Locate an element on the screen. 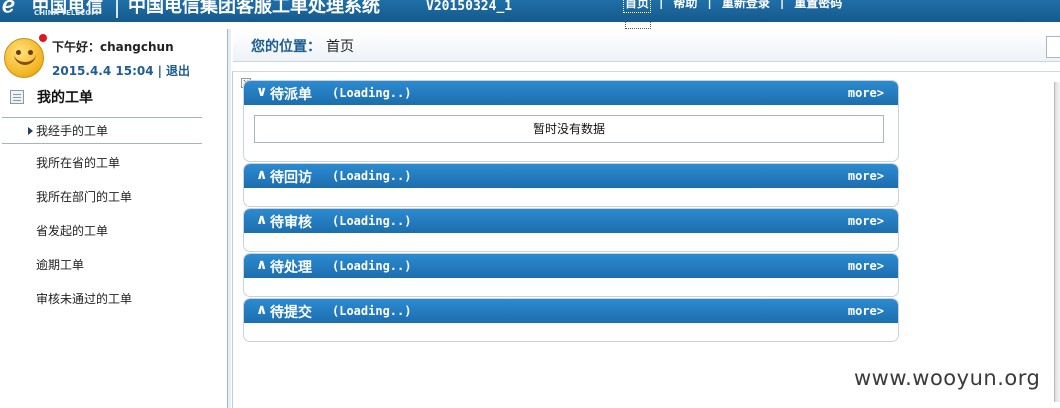  panel-pending-review: ∧ 待审核 (Loading..) more> is located at coordinates (571, 230).